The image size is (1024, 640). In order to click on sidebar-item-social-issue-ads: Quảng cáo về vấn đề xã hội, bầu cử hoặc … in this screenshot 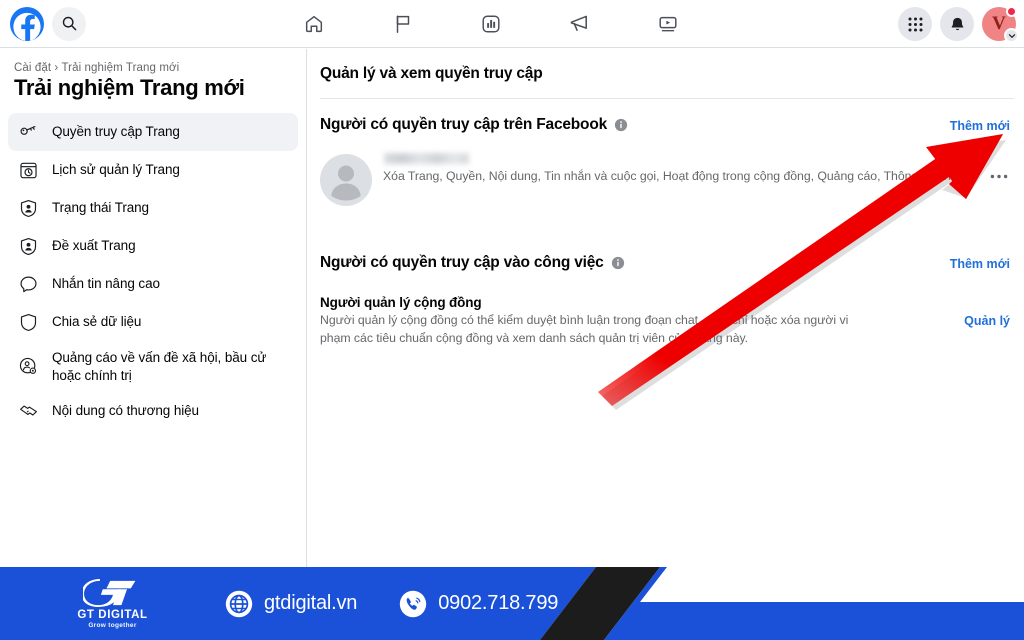, I will do `click(153, 366)`.